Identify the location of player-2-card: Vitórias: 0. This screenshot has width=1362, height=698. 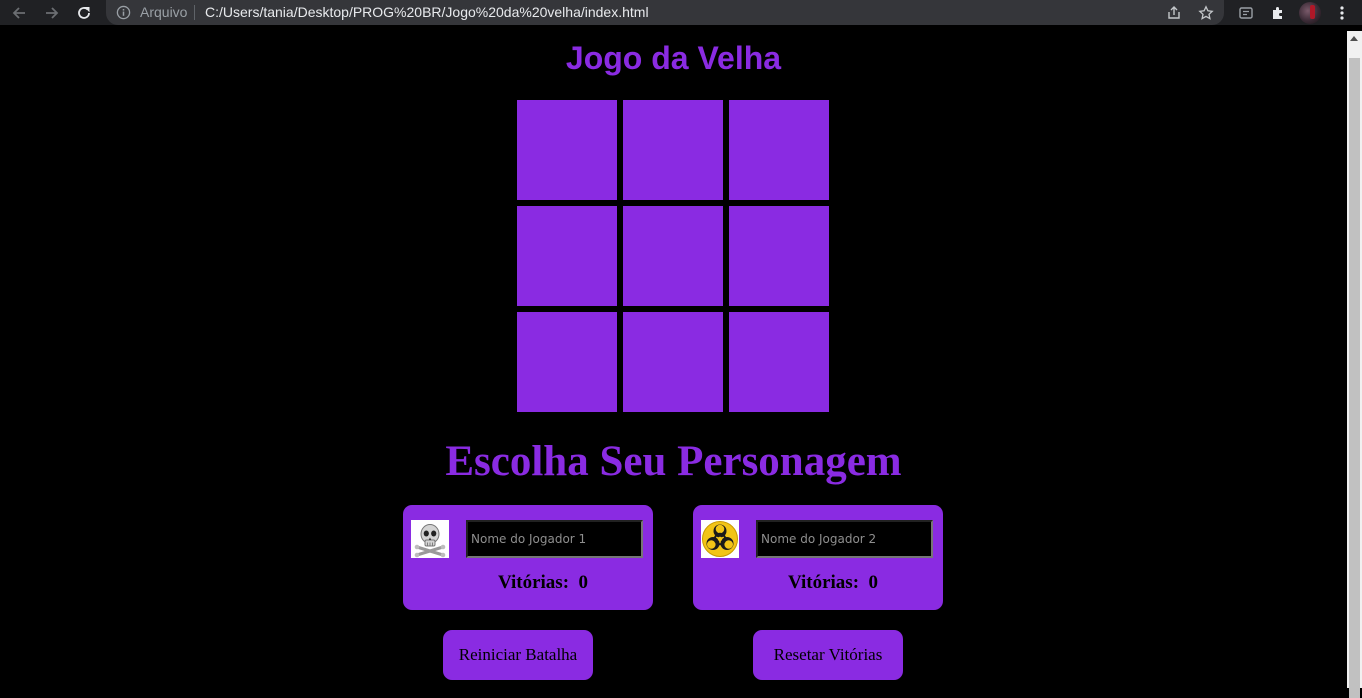
(818, 557).